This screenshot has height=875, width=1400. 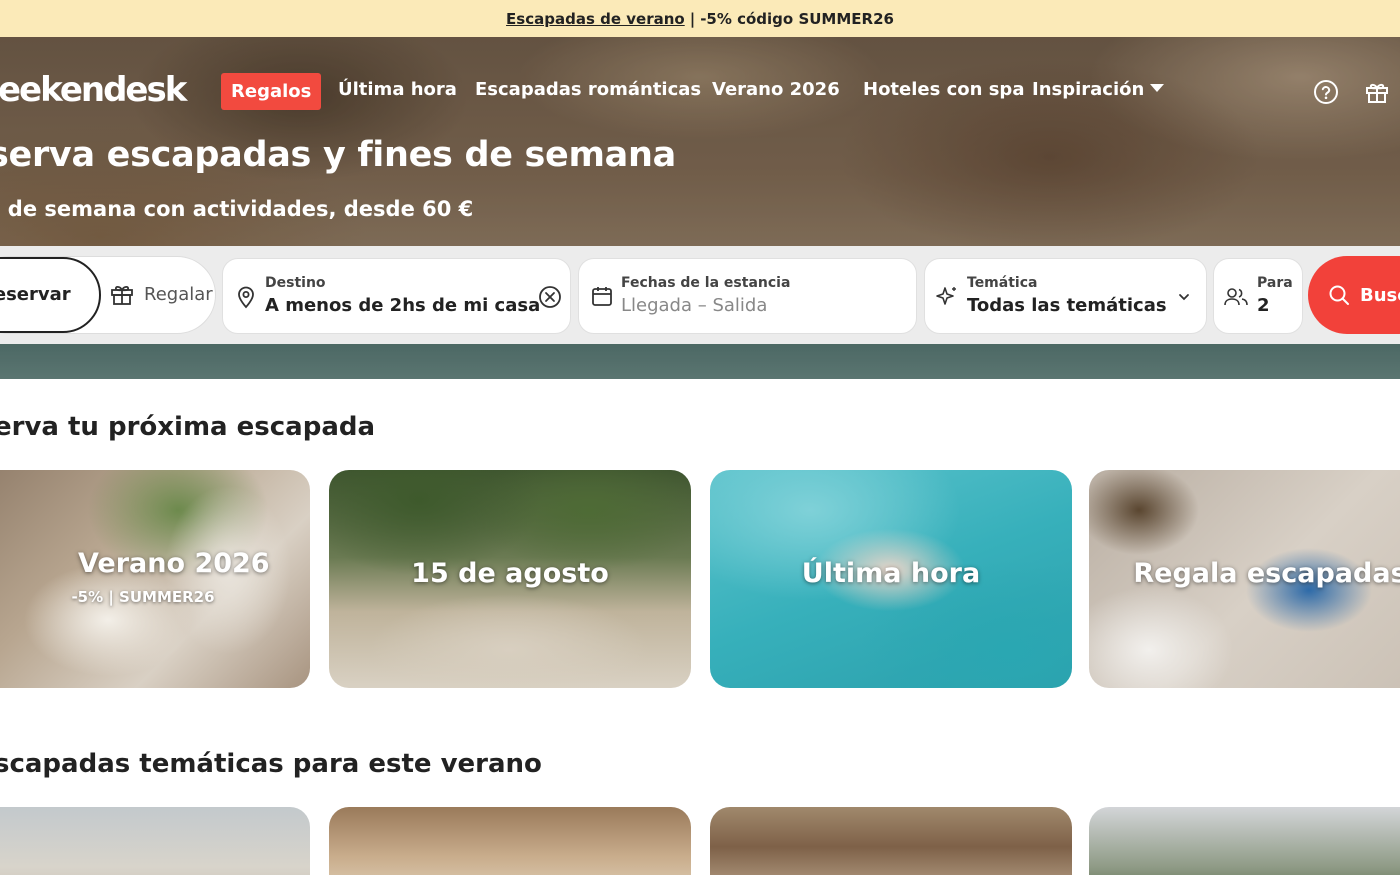 I want to click on card-verano-2026: Verano 2026 -5% | SUMMER26, so click(x=155, y=579).